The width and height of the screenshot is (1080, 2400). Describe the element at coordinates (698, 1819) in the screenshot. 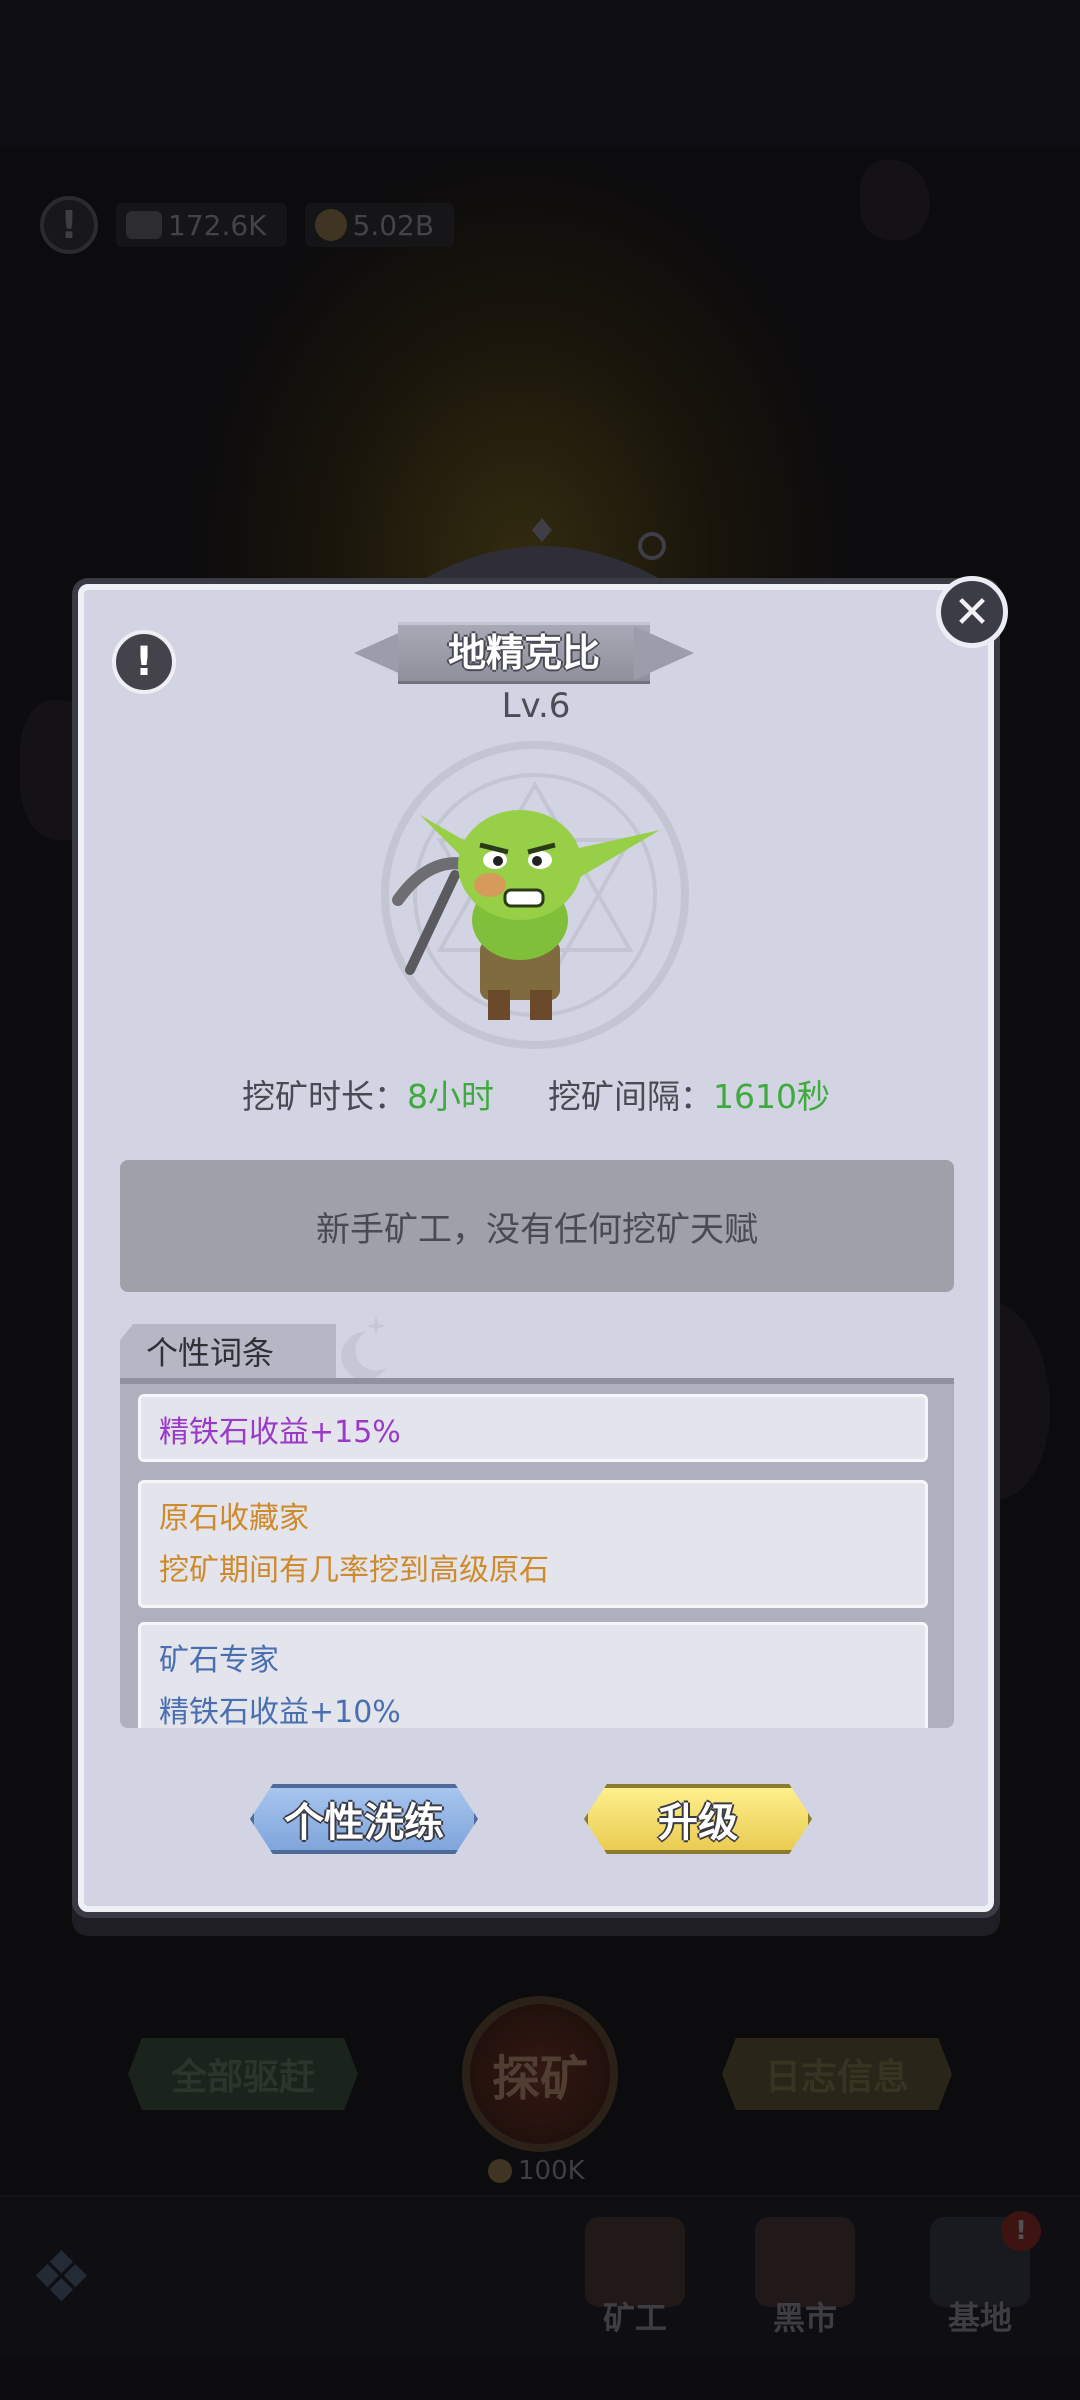

I see `upgrade-button: 升级` at that location.